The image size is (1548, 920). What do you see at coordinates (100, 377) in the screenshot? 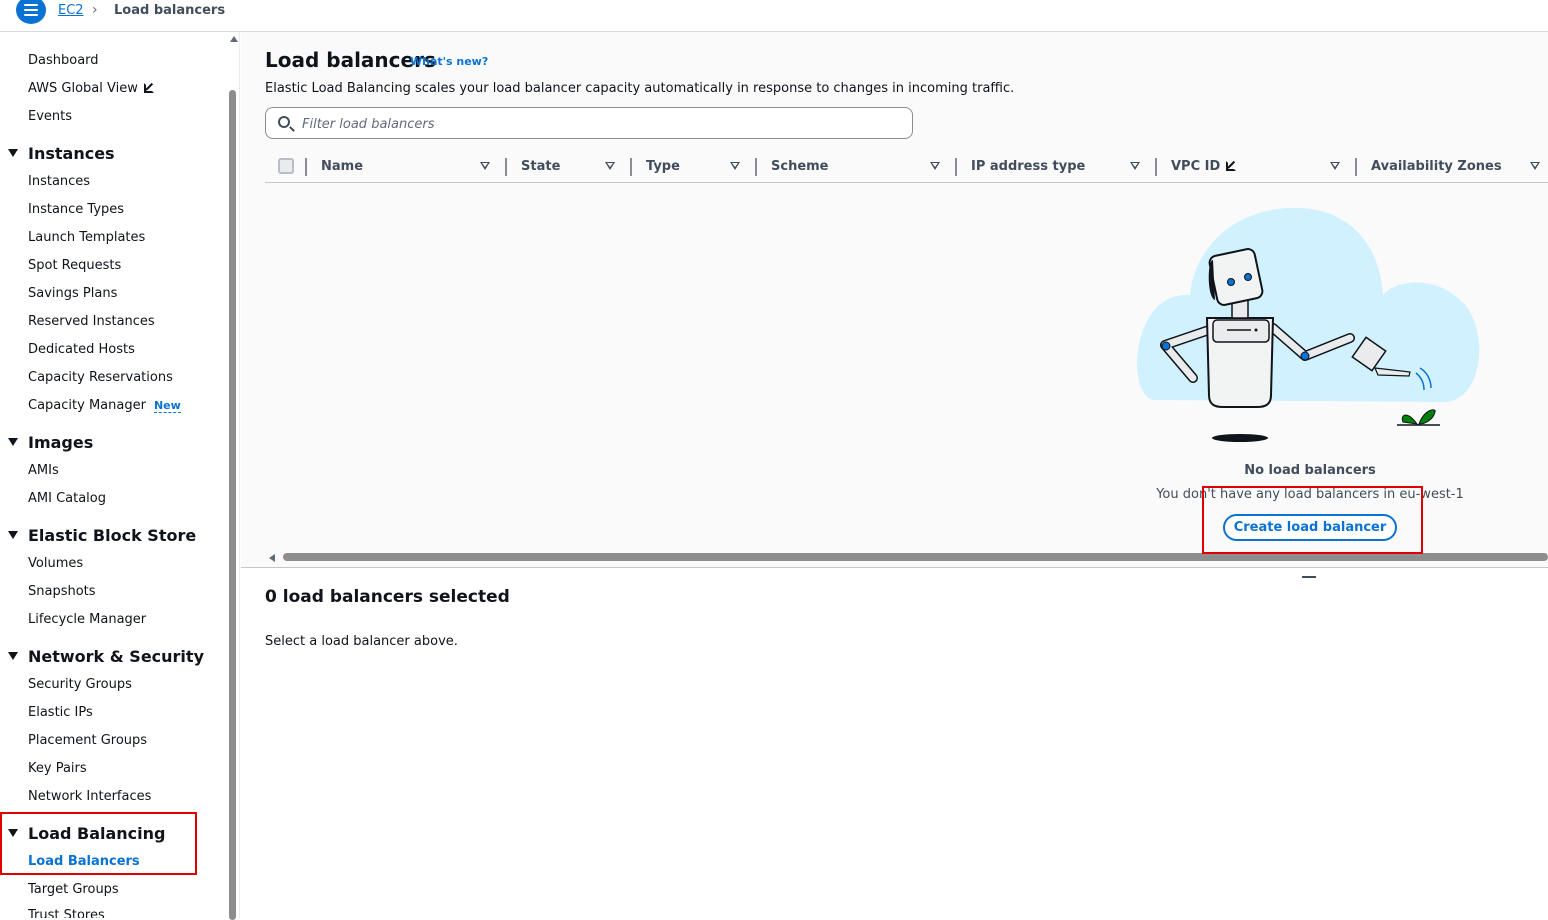
I see `sidebar-item-capacity-reservations: Capacity Reservations` at bounding box center [100, 377].